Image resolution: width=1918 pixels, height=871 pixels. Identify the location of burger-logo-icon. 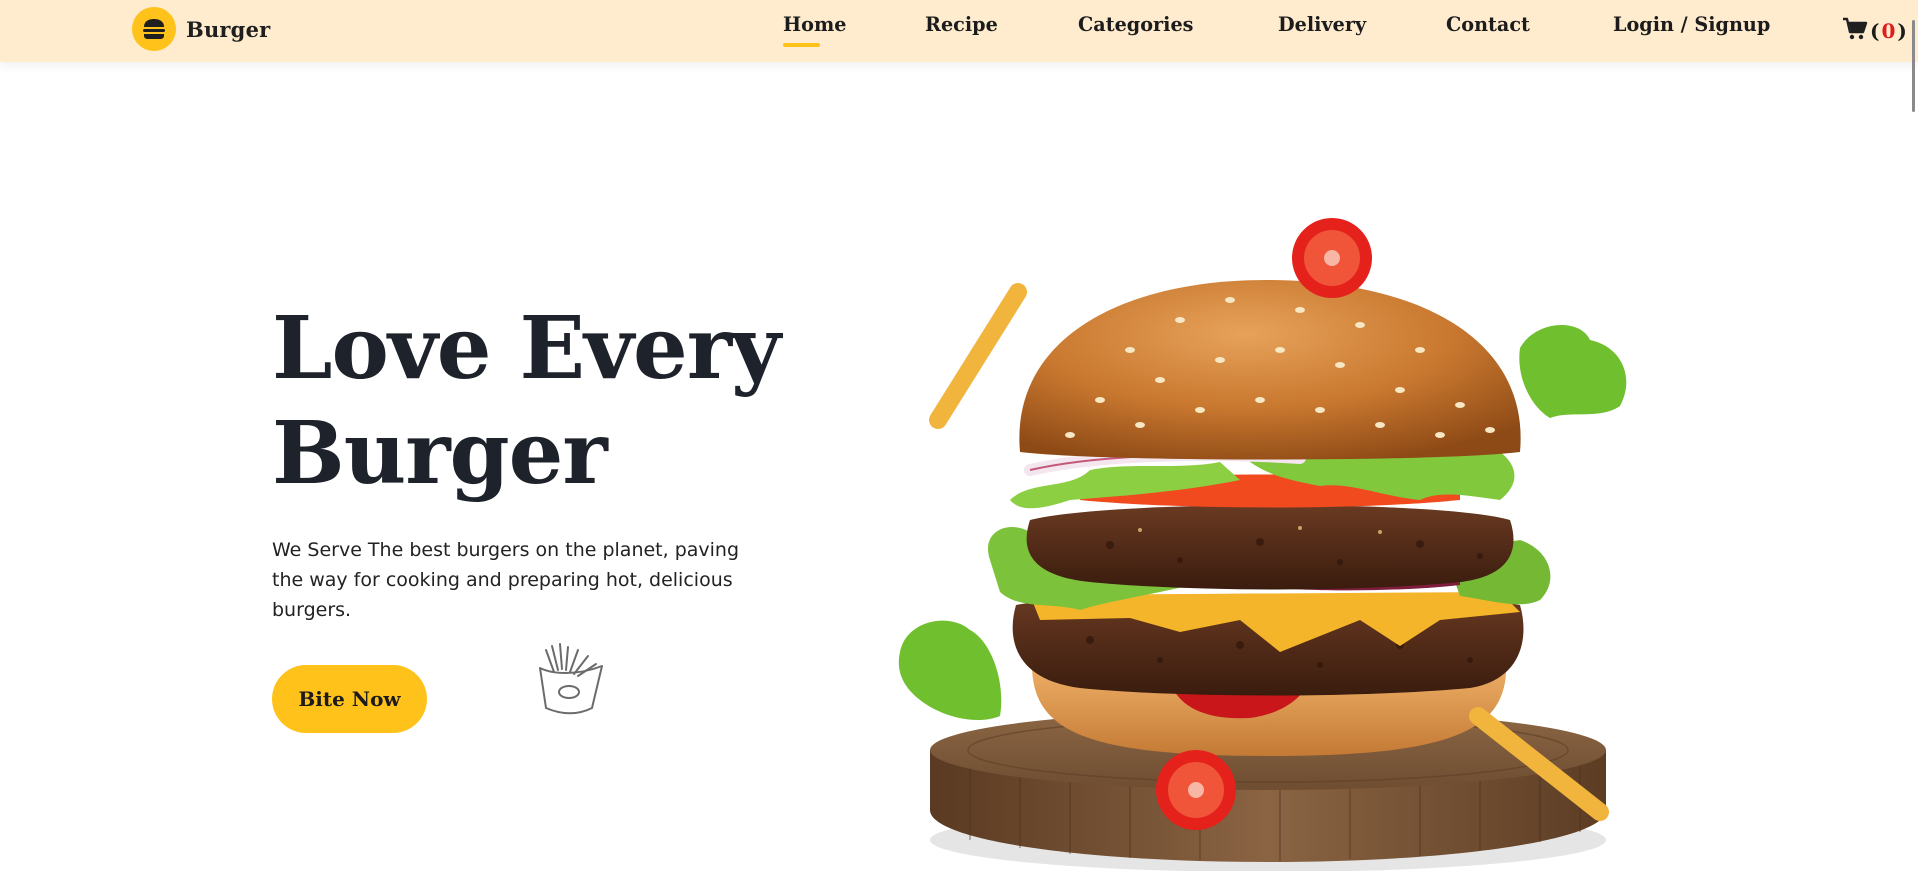
(154, 29).